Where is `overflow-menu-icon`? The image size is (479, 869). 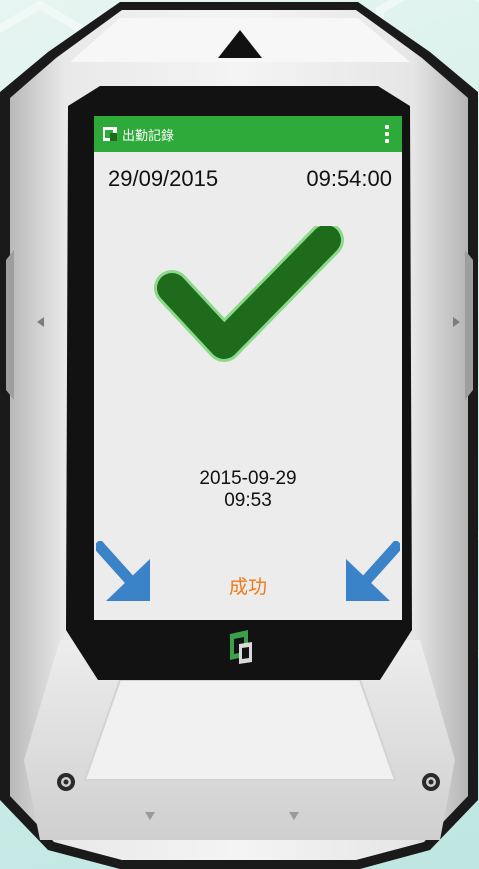
overflow-menu-icon is located at coordinates (387, 134).